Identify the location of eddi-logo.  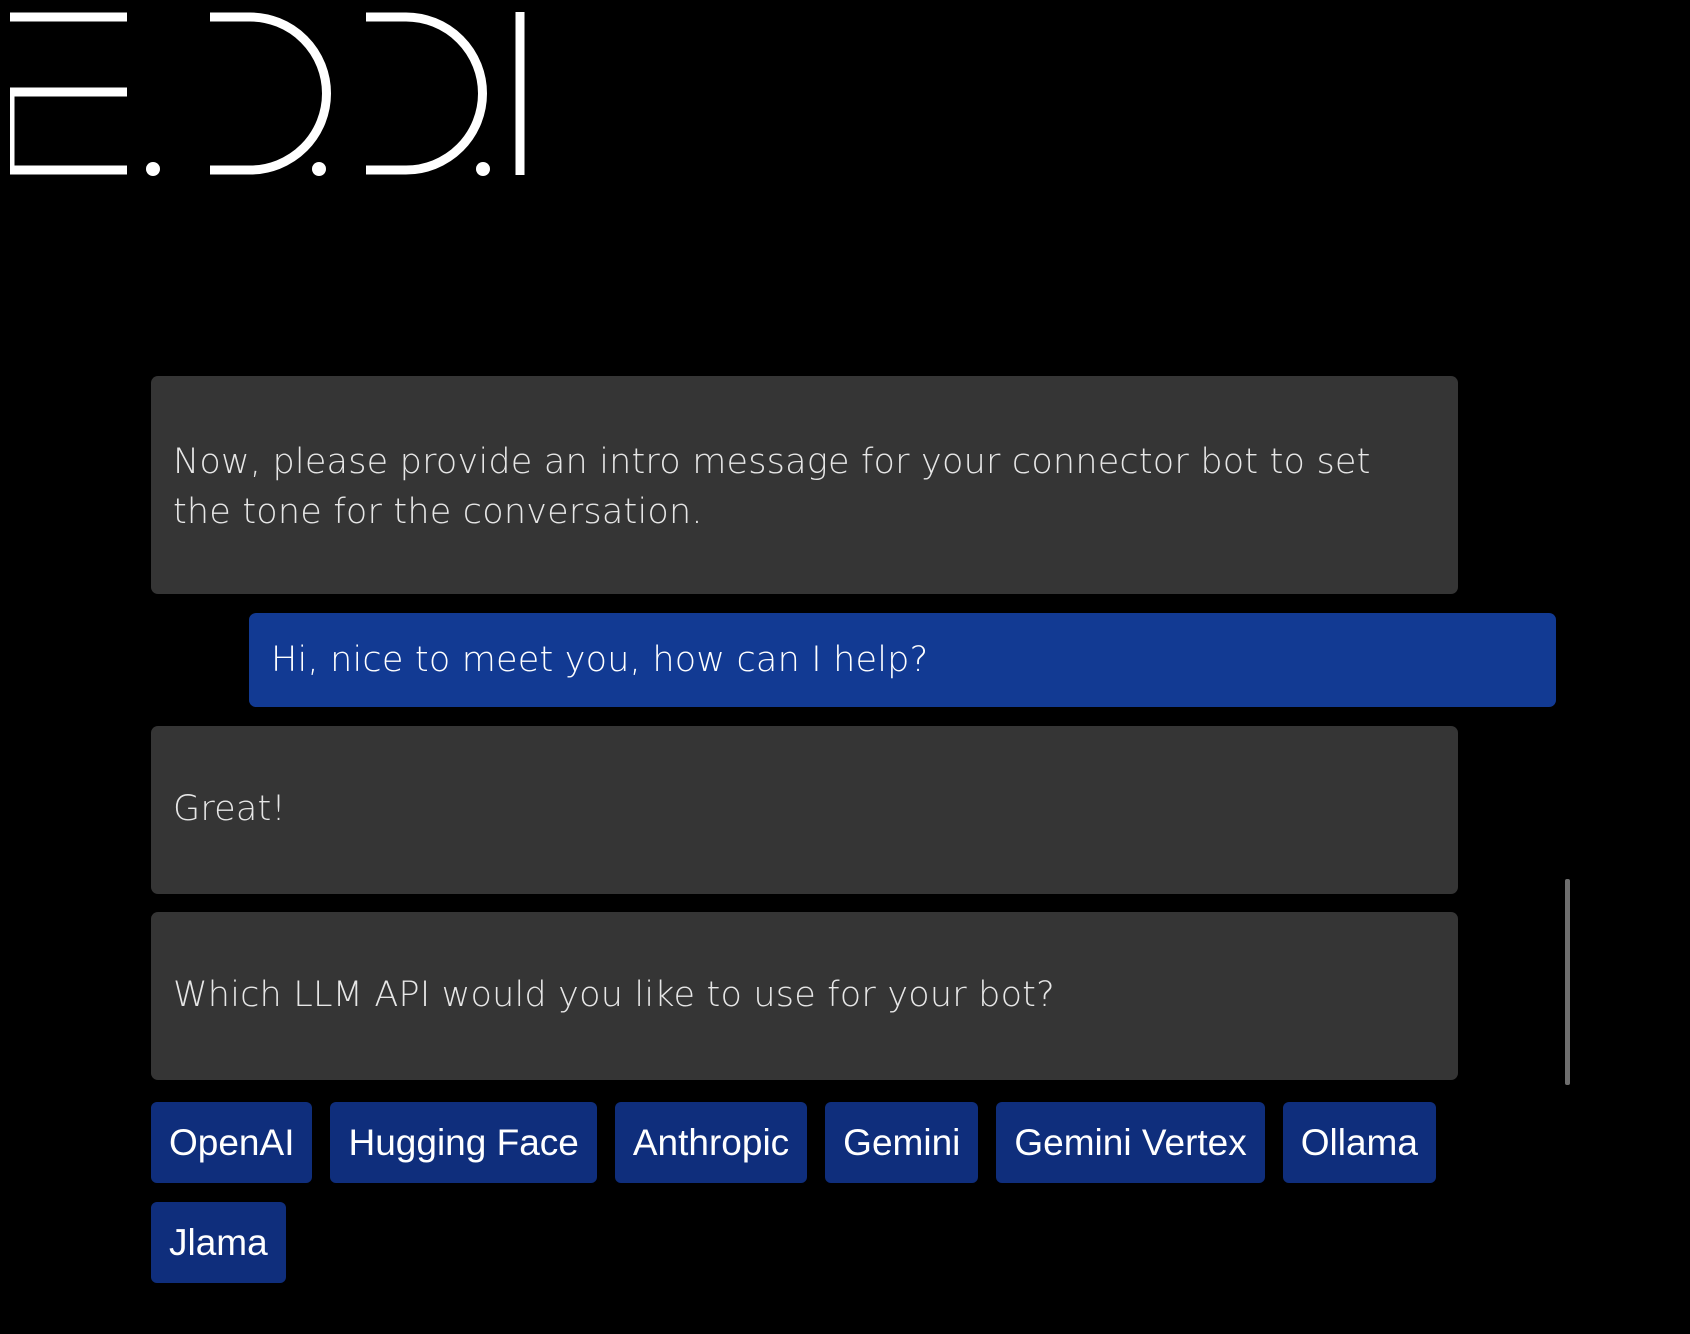
(267, 94).